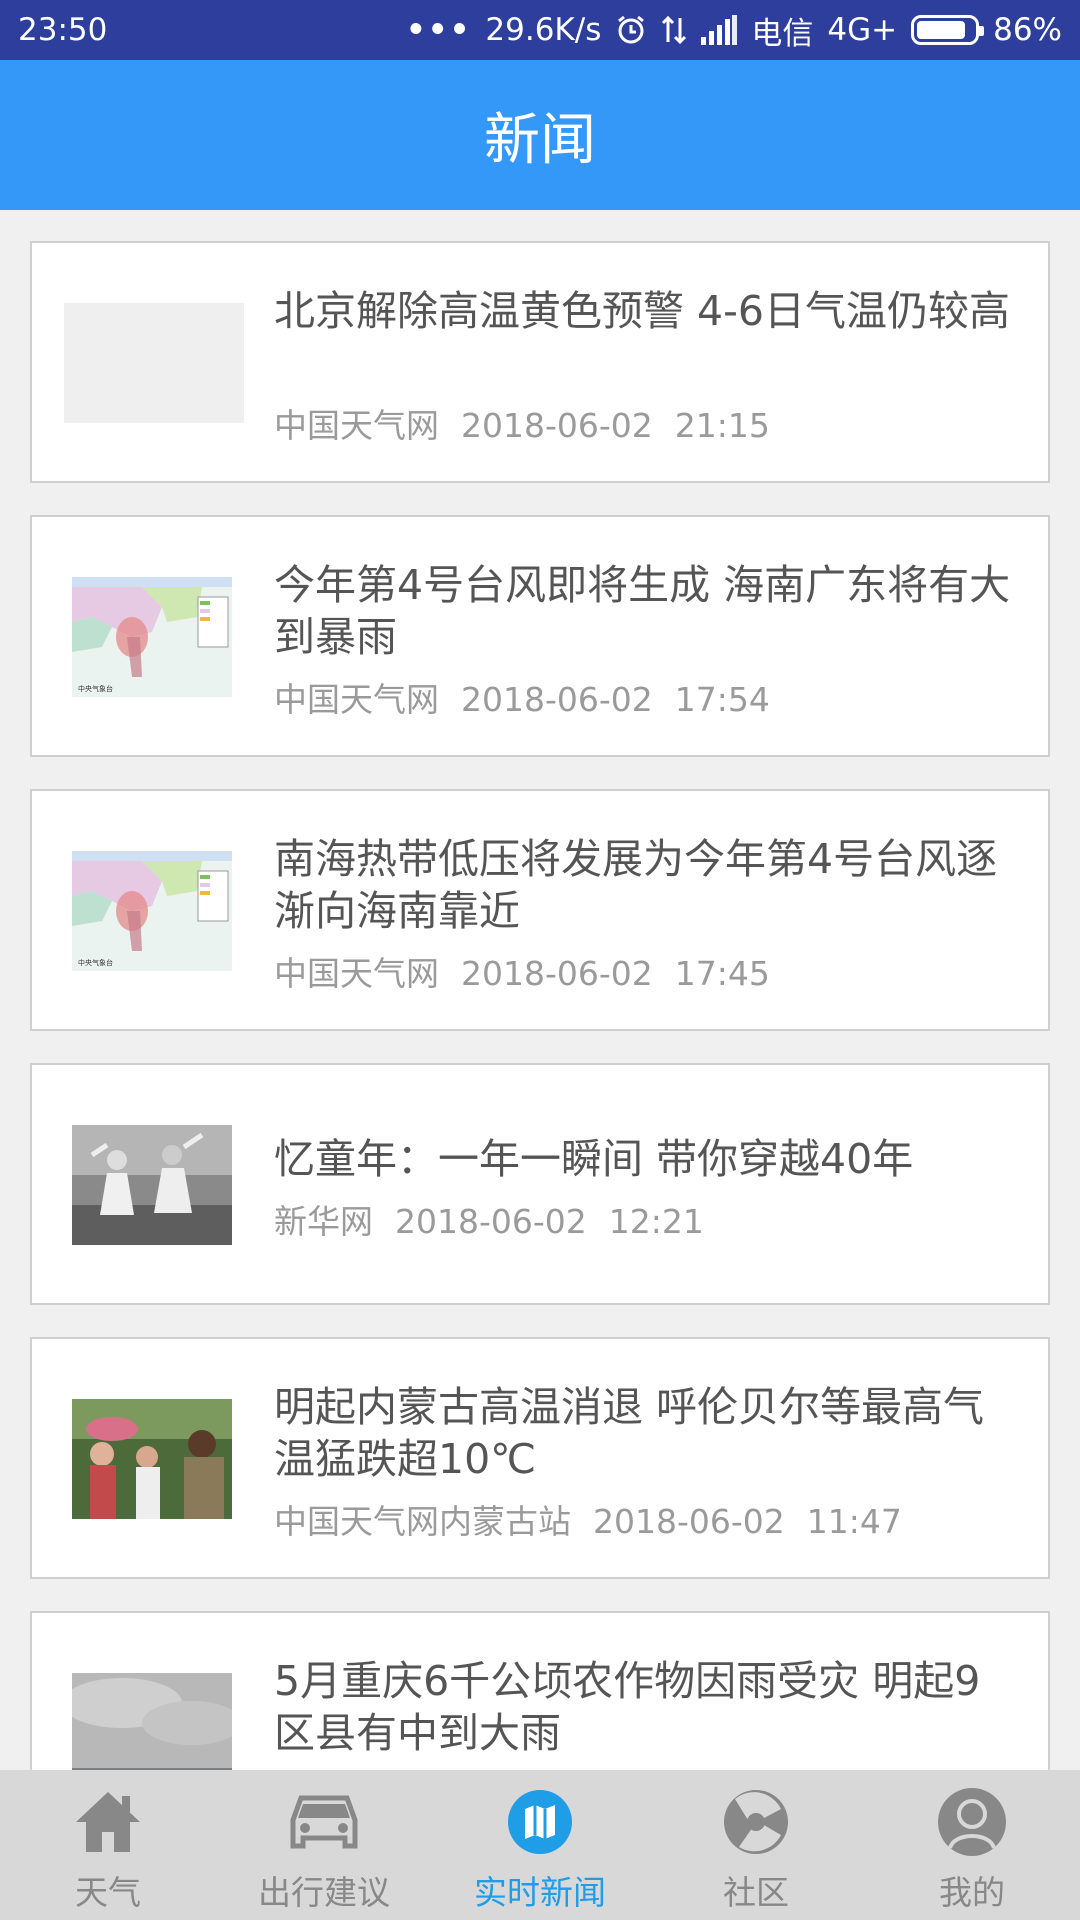 This screenshot has width=1080, height=1920. What do you see at coordinates (674, 30) in the screenshot?
I see `data-transfer-icon` at bounding box center [674, 30].